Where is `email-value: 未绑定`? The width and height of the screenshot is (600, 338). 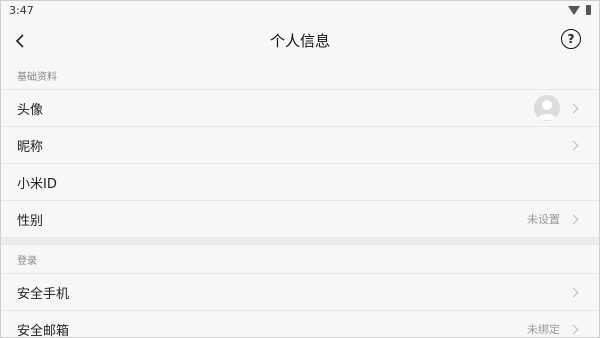 email-value: 未绑定 is located at coordinates (543, 329).